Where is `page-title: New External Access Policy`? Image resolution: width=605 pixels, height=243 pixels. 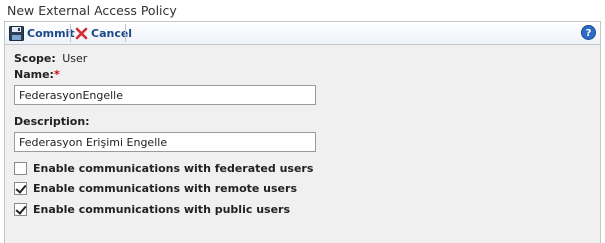
page-title: New External Access Policy is located at coordinates (92, 10).